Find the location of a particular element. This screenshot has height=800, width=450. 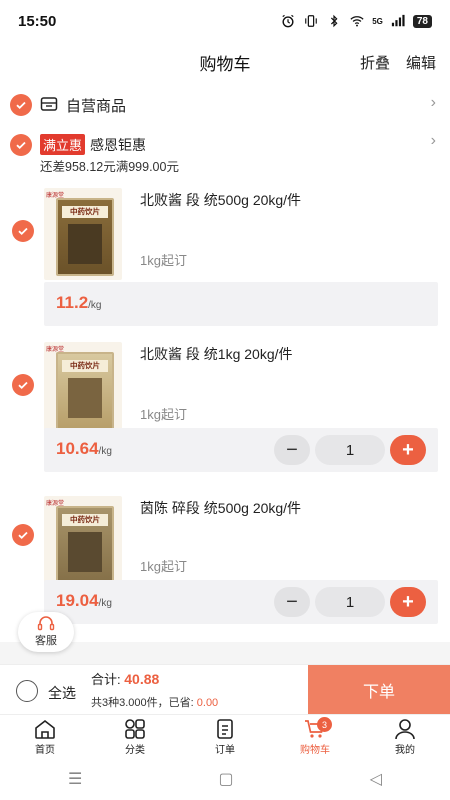

nav-bar: 购物车 折叠 编辑 is located at coordinates (225, 62).